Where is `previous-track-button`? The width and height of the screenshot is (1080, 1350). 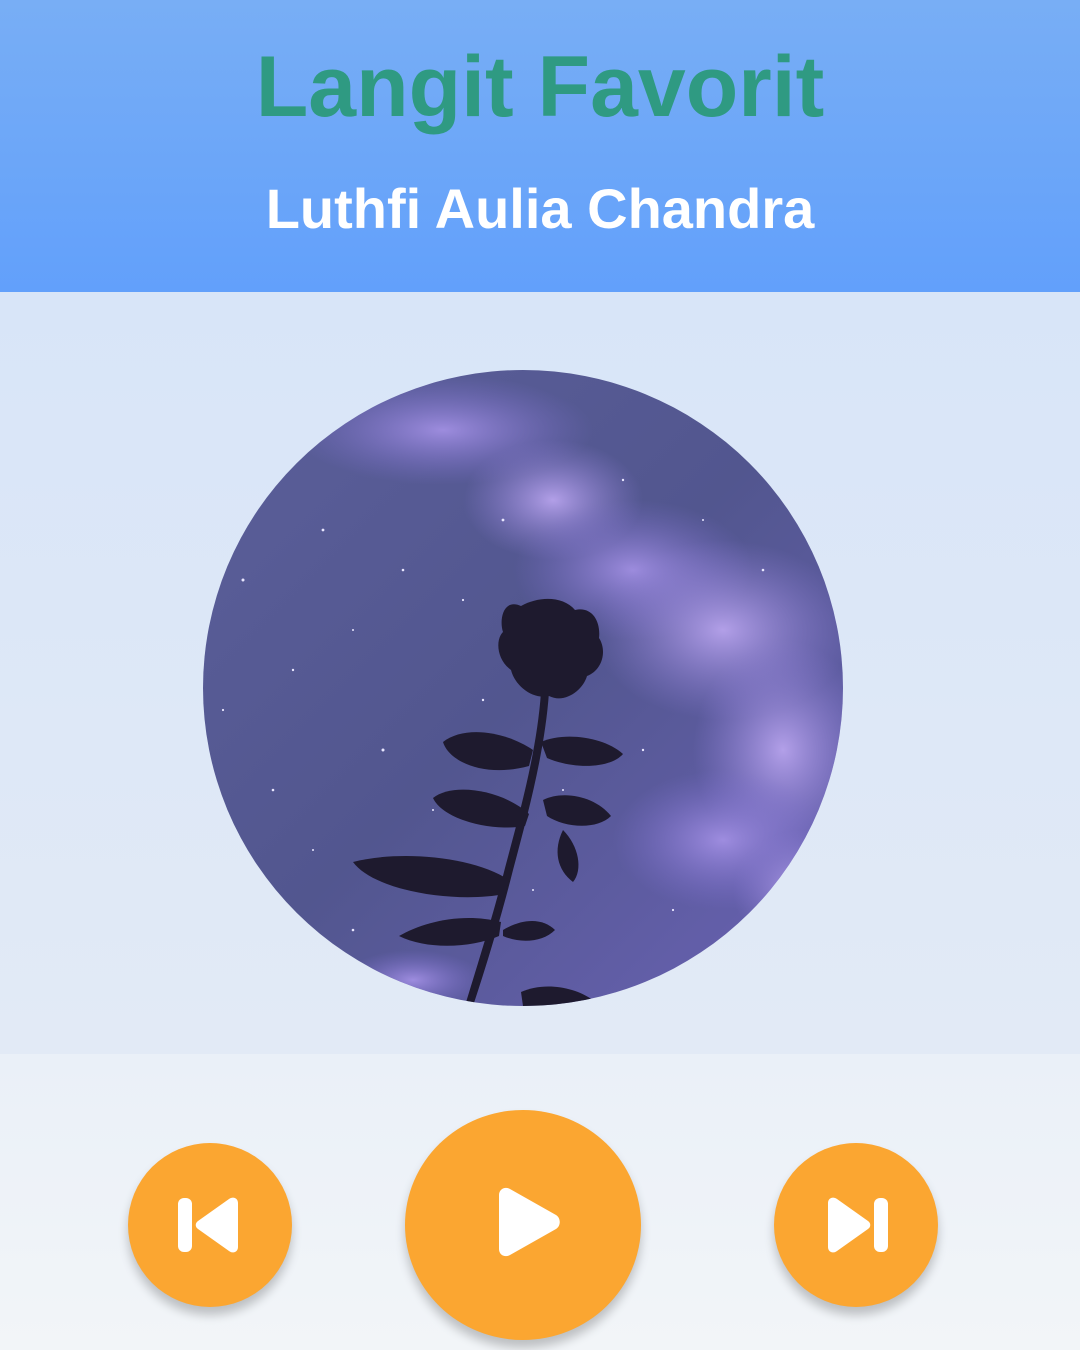 previous-track-button is located at coordinates (210, 1225).